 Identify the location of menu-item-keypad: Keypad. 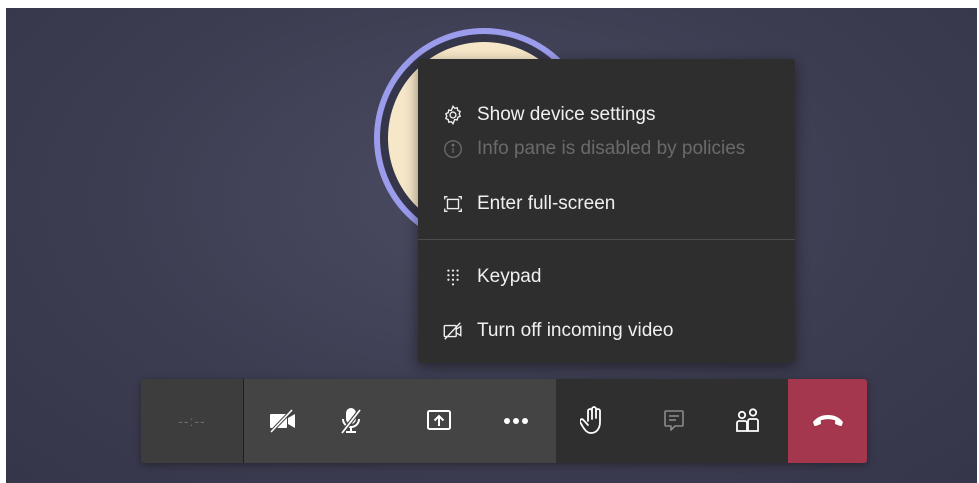
(606, 277).